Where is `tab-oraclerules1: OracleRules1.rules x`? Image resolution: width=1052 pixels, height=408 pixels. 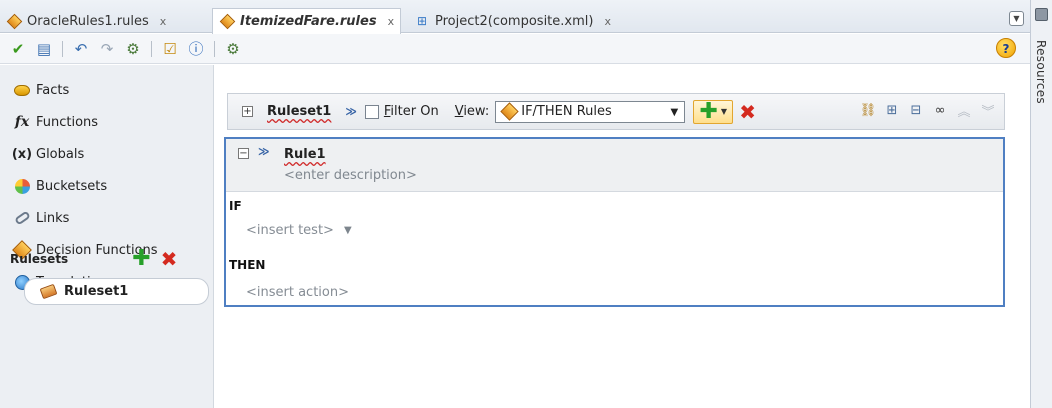 tab-oraclerules1: OracleRules1.rules x is located at coordinates (86, 21).